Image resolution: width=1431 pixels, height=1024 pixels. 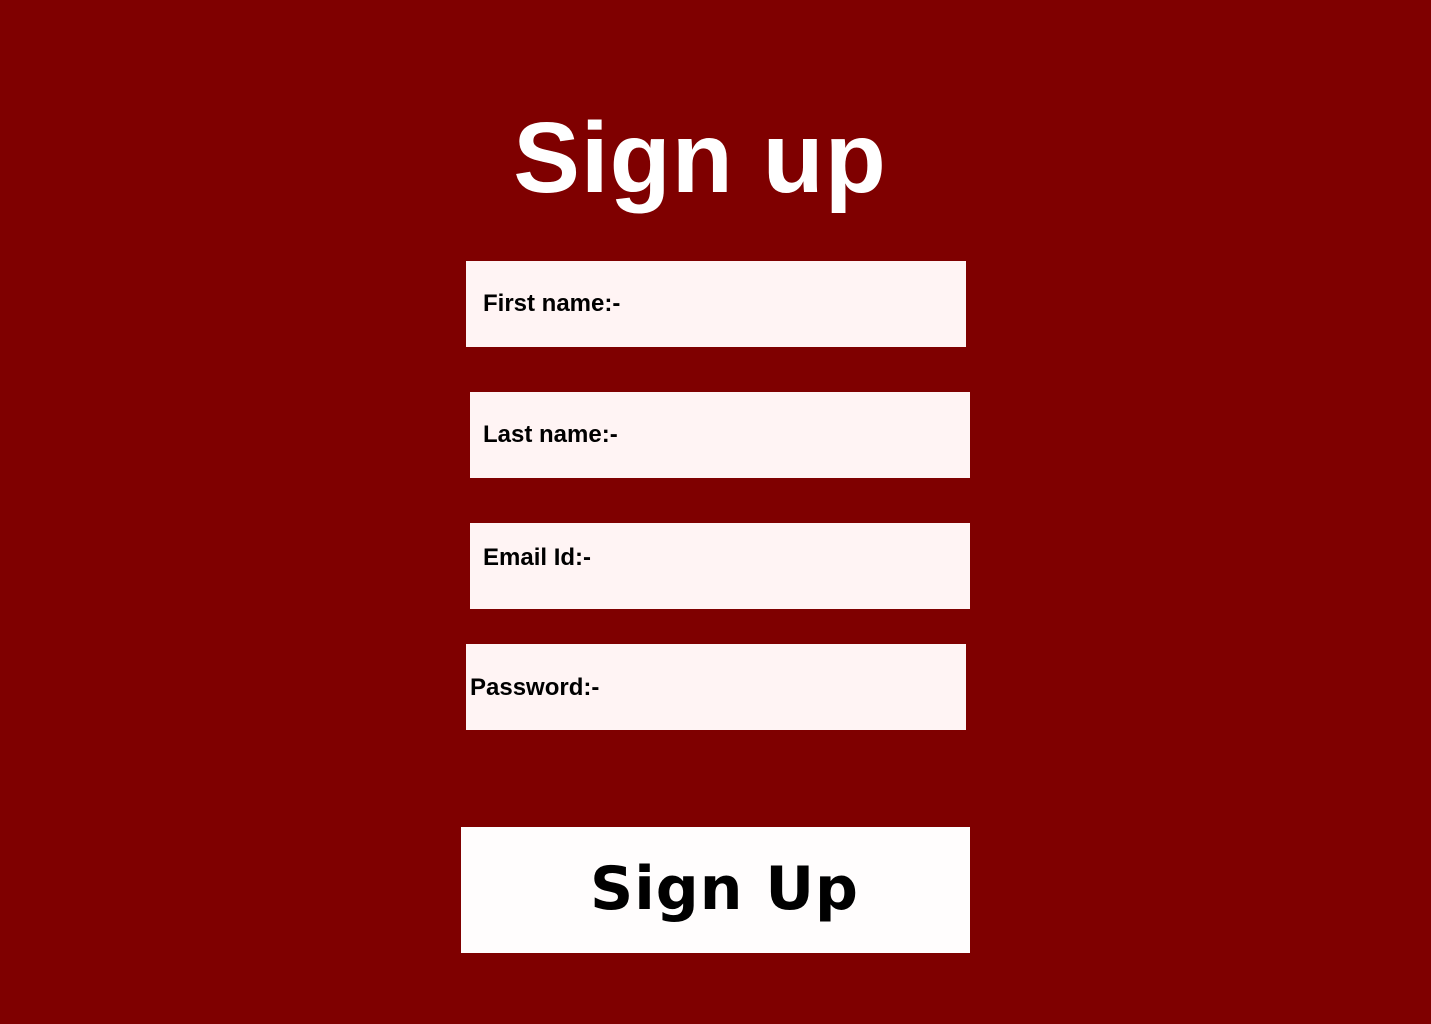 I want to click on email-label: Email Id:-, so click(x=537, y=557).